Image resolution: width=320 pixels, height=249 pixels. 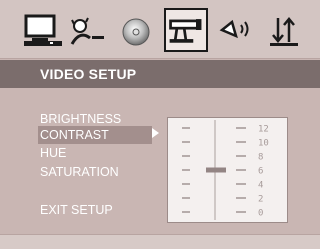 I want to click on slider-scale-label: 0, so click(x=260, y=214).